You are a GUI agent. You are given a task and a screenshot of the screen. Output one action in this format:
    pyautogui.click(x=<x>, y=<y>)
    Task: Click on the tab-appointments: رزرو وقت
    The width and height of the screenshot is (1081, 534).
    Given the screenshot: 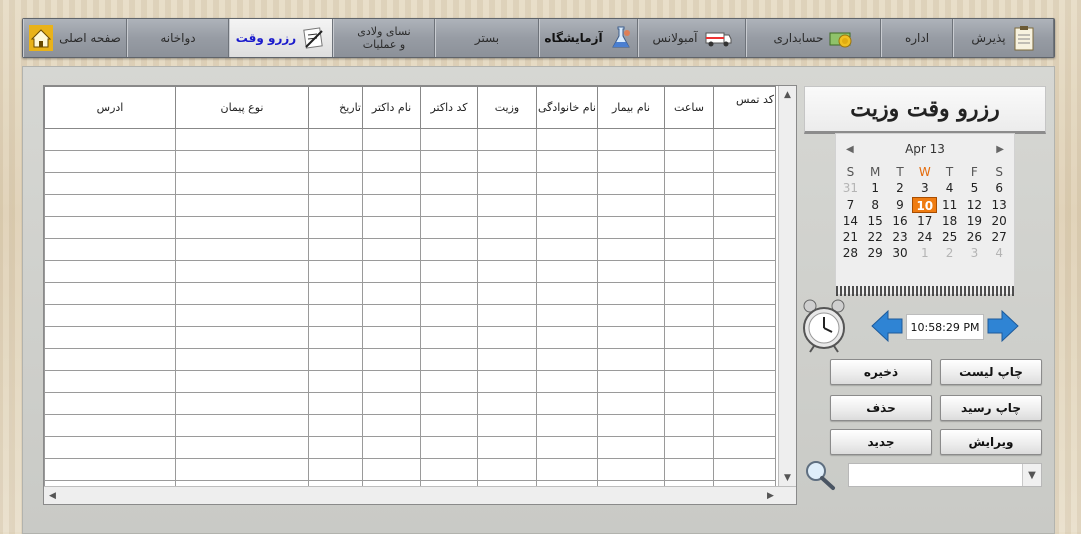 What is the action you would take?
    pyautogui.click(x=281, y=38)
    